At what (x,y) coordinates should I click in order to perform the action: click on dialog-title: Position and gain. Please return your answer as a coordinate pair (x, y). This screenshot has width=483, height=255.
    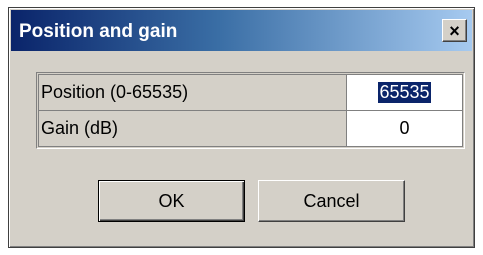
    Looking at the image, I should click on (98, 31).